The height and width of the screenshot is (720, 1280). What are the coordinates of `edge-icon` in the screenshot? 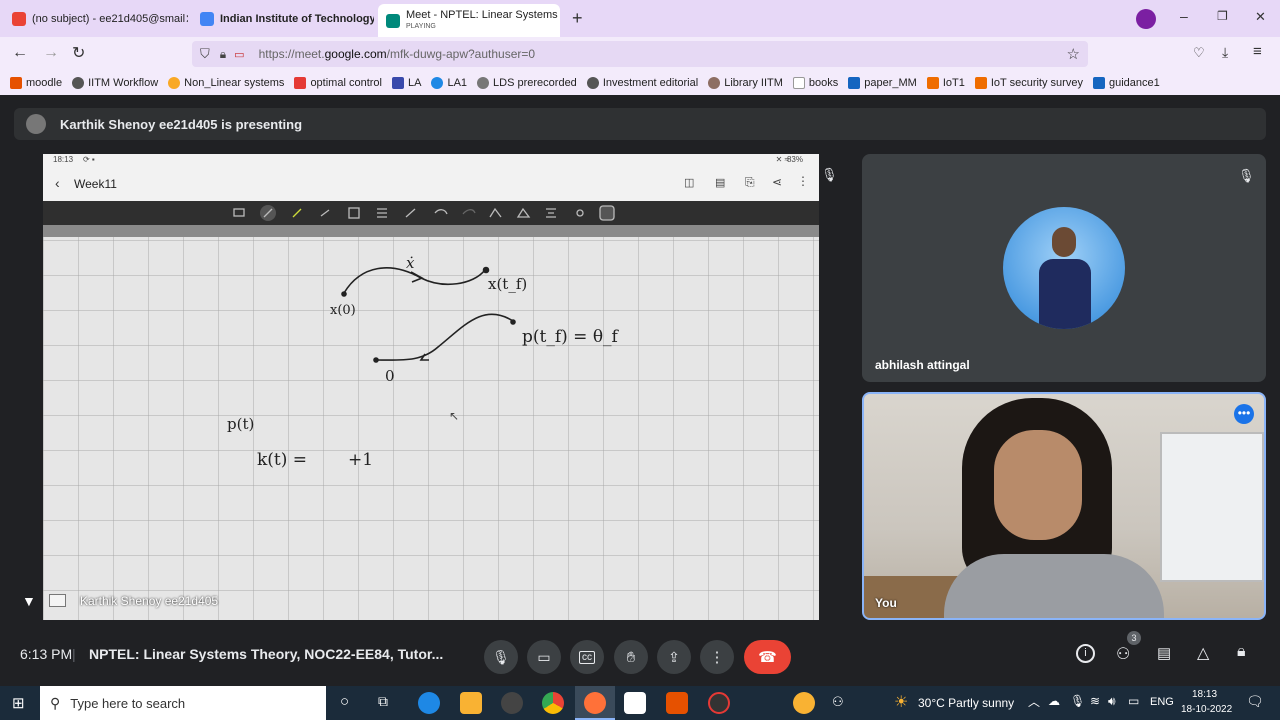 It's located at (429, 703).